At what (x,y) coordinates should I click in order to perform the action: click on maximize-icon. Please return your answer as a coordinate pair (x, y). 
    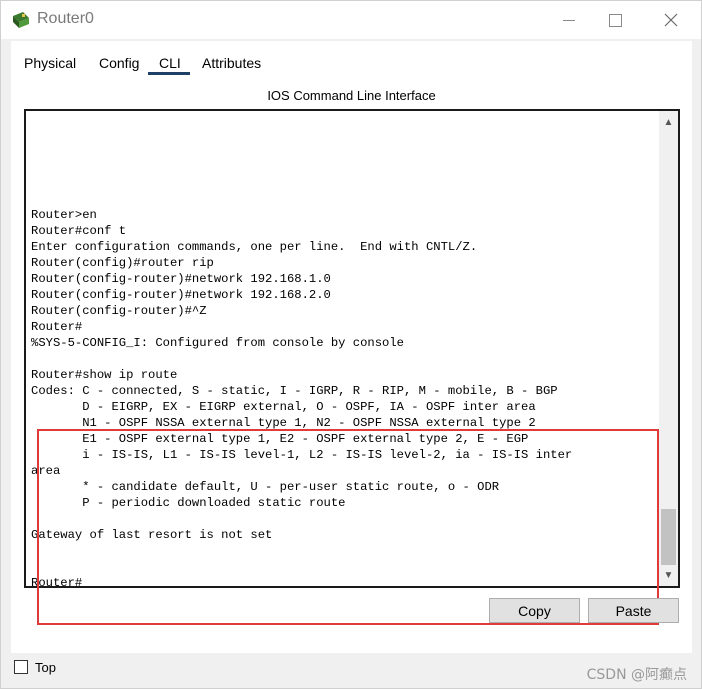
    Looking at the image, I should click on (615, 20).